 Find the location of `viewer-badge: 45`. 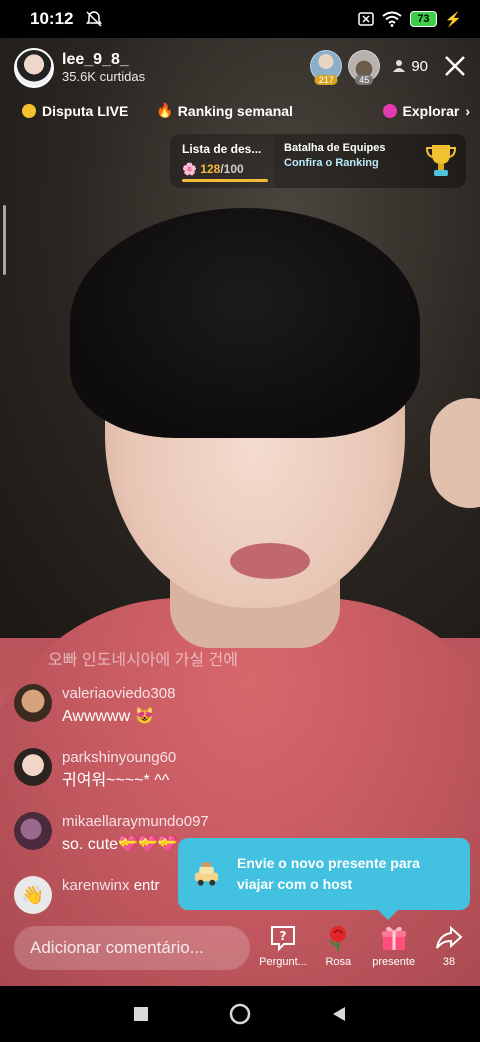

viewer-badge: 45 is located at coordinates (364, 80).